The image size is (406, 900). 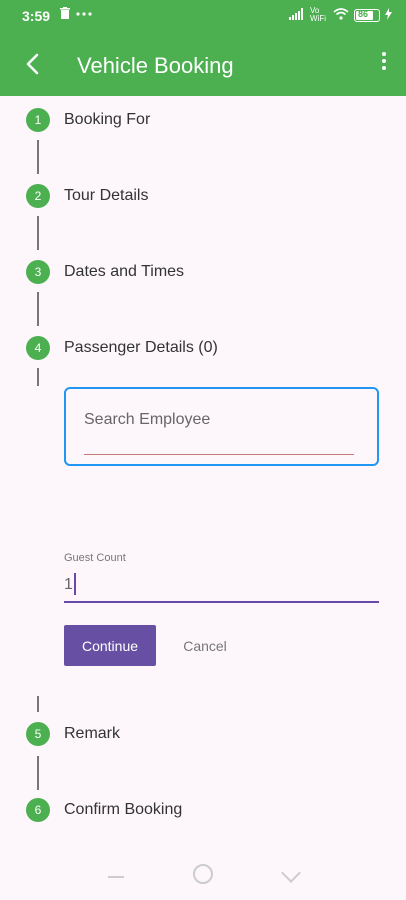 What do you see at coordinates (219, 454) in the screenshot?
I see `search-underline` at bounding box center [219, 454].